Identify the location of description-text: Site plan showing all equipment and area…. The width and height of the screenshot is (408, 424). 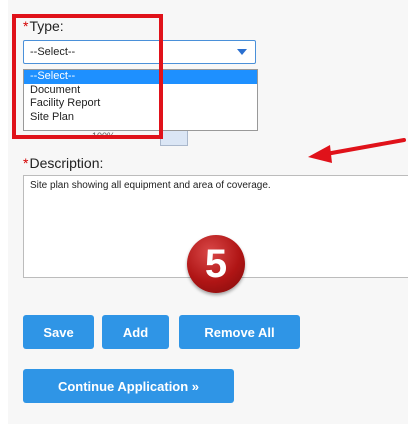
(150, 185).